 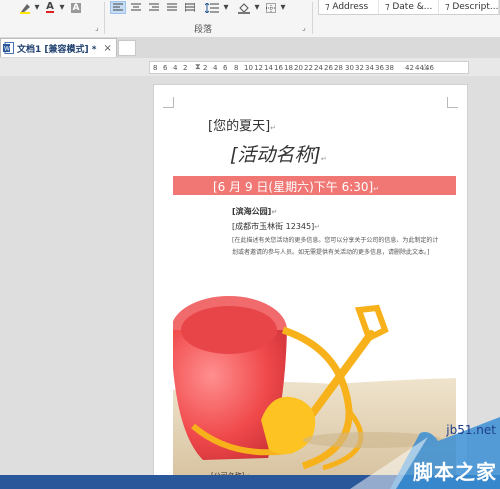 What do you see at coordinates (76, 7) in the screenshot?
I see `char-shading-button: A` at bounding box center [76, 7].